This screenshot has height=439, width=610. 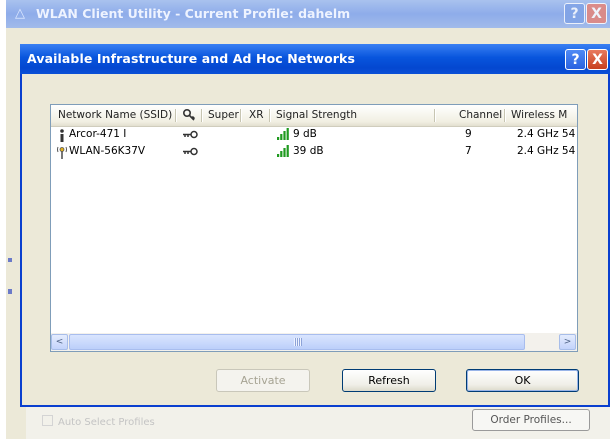 I want to click on horizontal-scrollbar: < >, so click(x=314, y=342).